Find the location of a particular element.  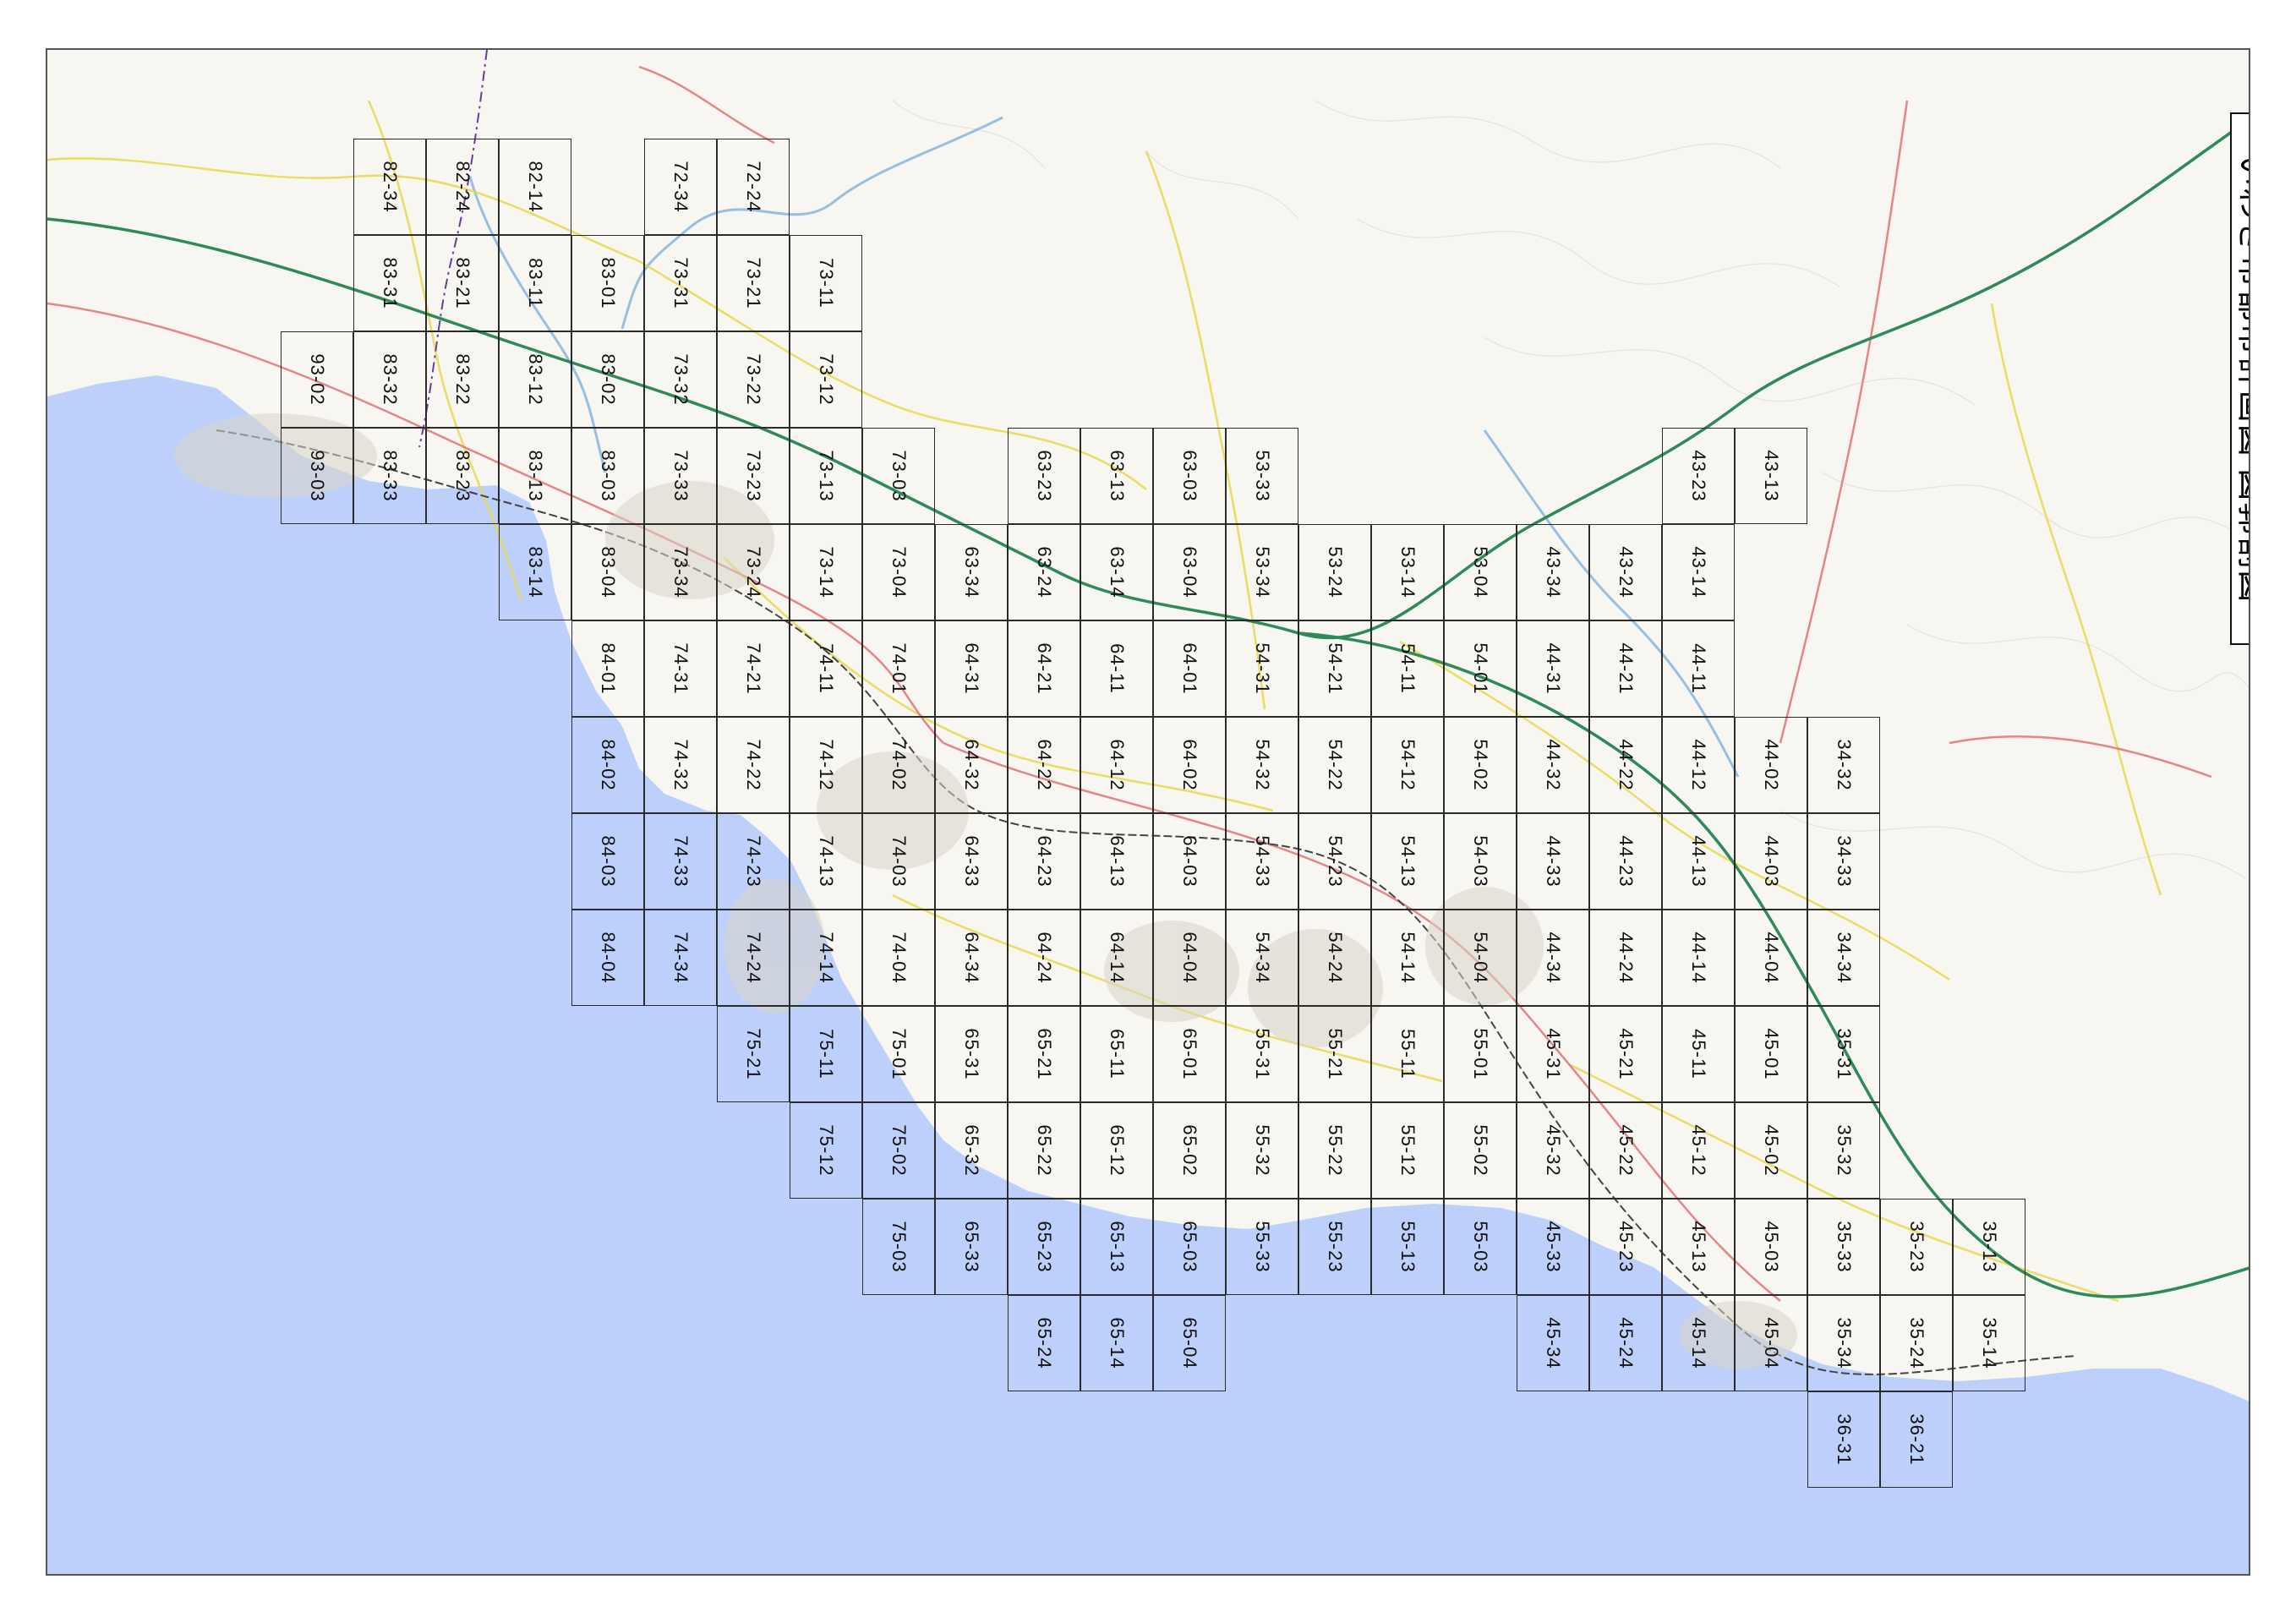

sheet-cell-73-24: 73-24 is located at coordinates (753, 572).